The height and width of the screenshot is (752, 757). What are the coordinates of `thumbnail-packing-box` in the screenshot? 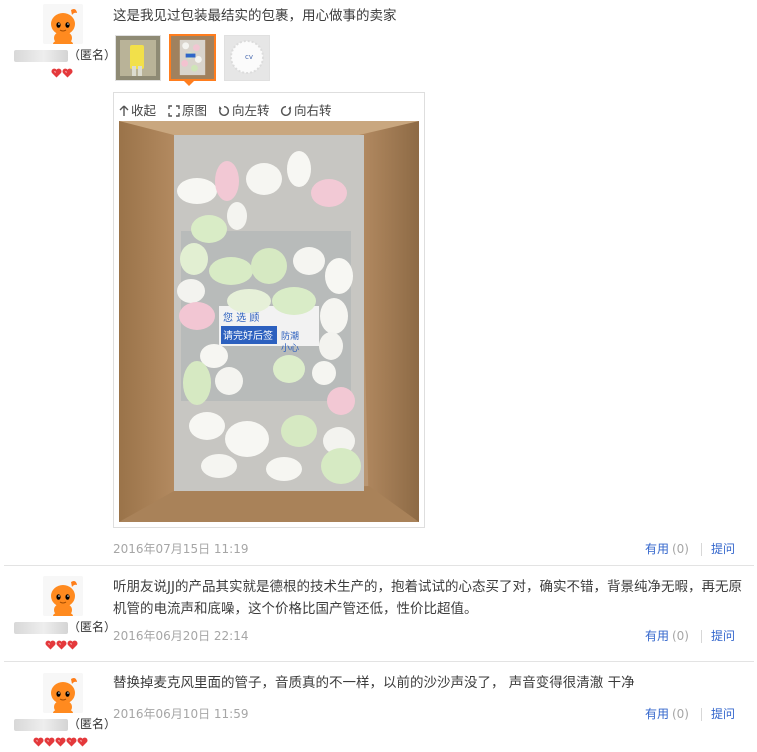 It's located at (192, 57).